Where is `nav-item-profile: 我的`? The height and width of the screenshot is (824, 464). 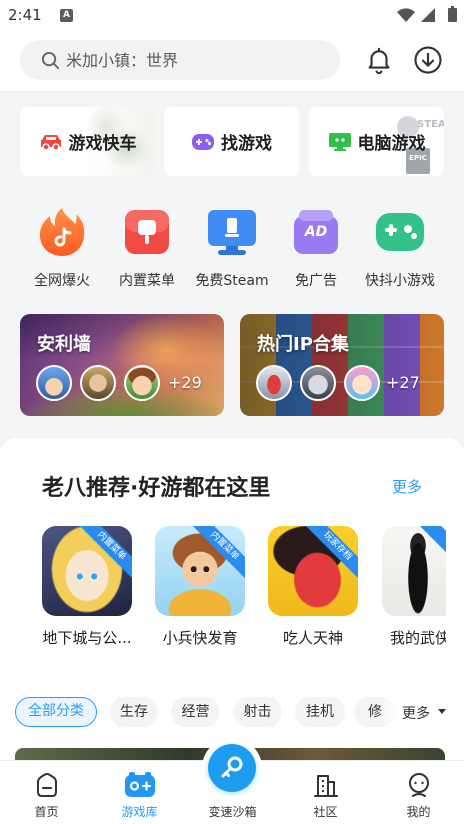 nav-item-profile: 我的 is located at coordinates (418, 792).